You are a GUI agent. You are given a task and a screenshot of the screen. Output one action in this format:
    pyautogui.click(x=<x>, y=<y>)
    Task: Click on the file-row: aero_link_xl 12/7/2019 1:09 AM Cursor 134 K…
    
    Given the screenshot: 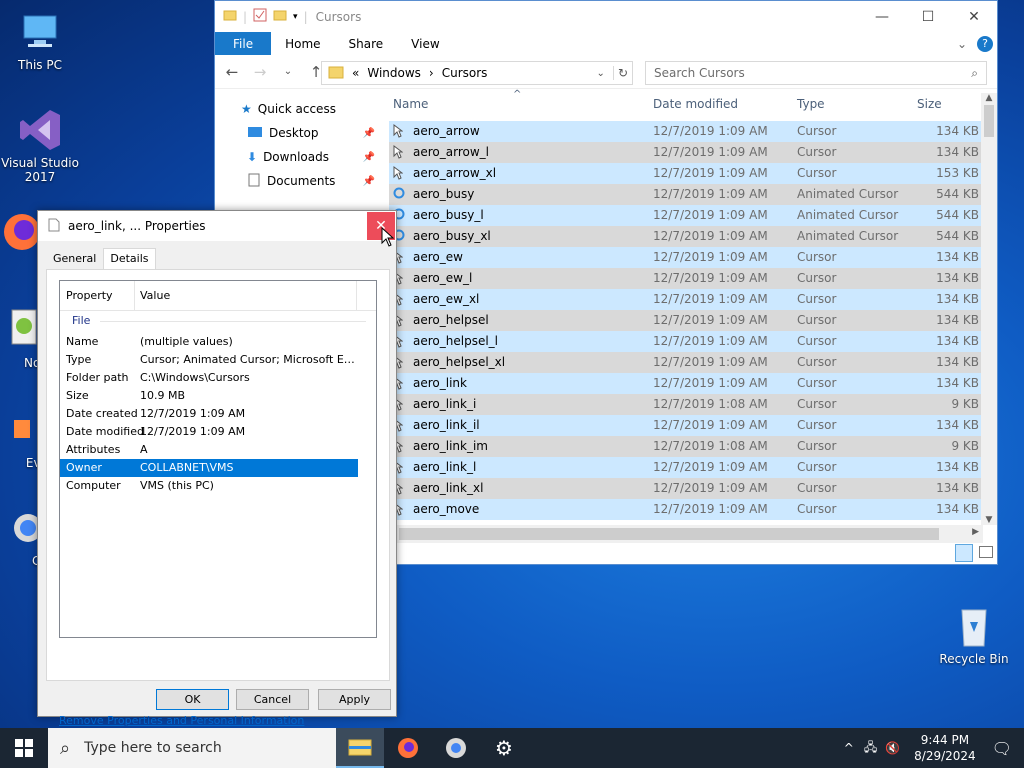 What is the action you would take?
    pyautogui.click(x=686, y=488)
    